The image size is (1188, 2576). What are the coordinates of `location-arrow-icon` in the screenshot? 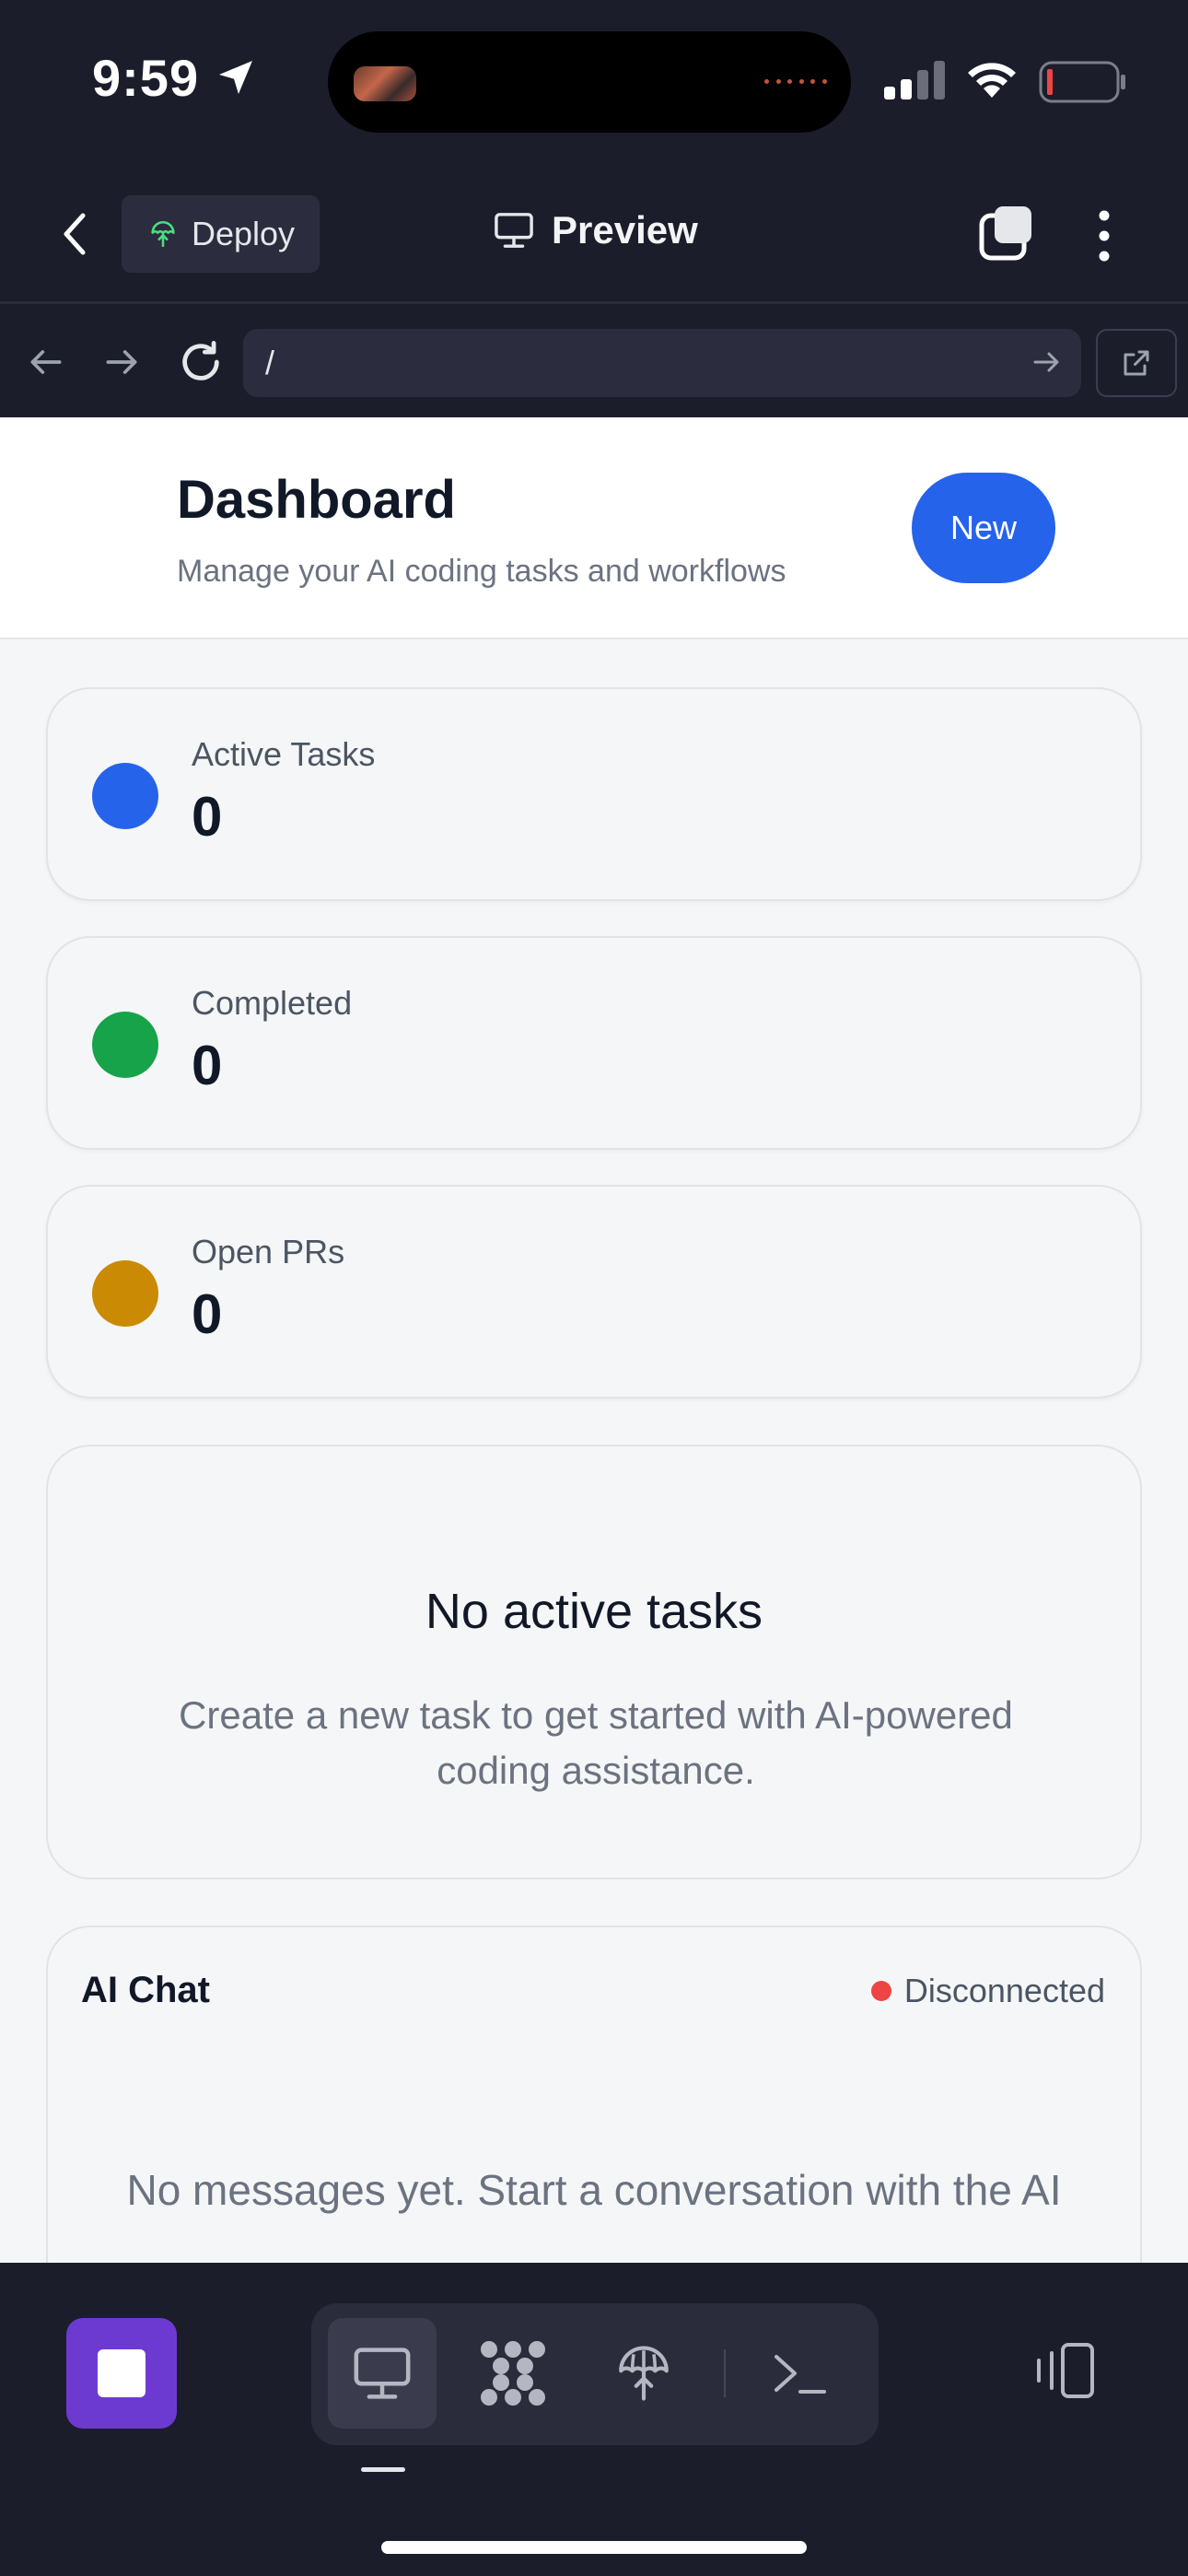 It's located at (235, 77).